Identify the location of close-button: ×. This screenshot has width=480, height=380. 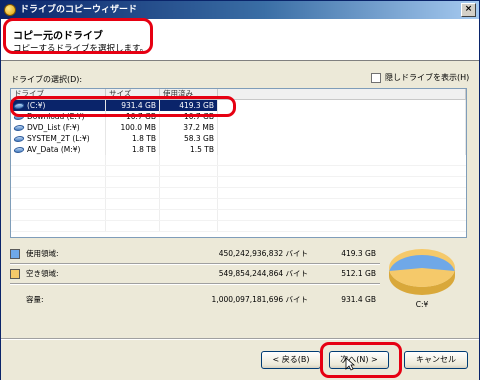
(468, 10).